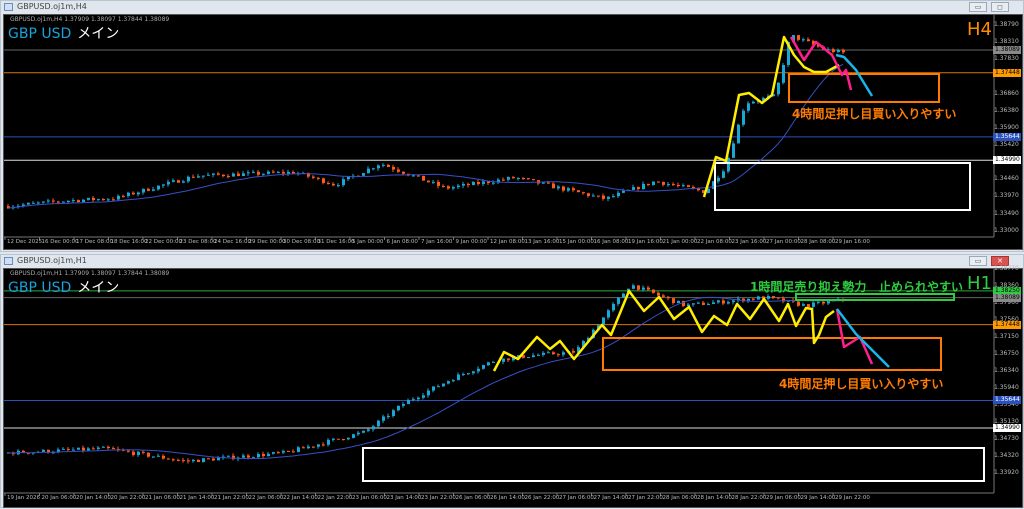 The width and height of the screenshot is (1024, 509). What do you see at coordinates (1000, 7) in the screenshot?
I see `maximize-button: ◻` at bounding box center [1000, 7].